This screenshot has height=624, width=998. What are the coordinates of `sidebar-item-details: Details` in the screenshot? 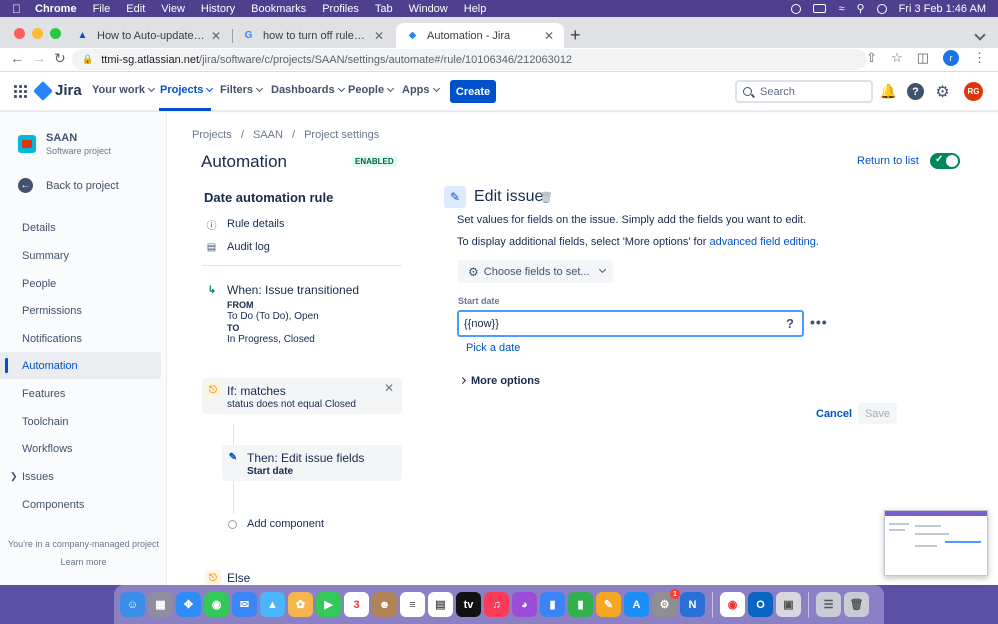 It's located at (80, 227).